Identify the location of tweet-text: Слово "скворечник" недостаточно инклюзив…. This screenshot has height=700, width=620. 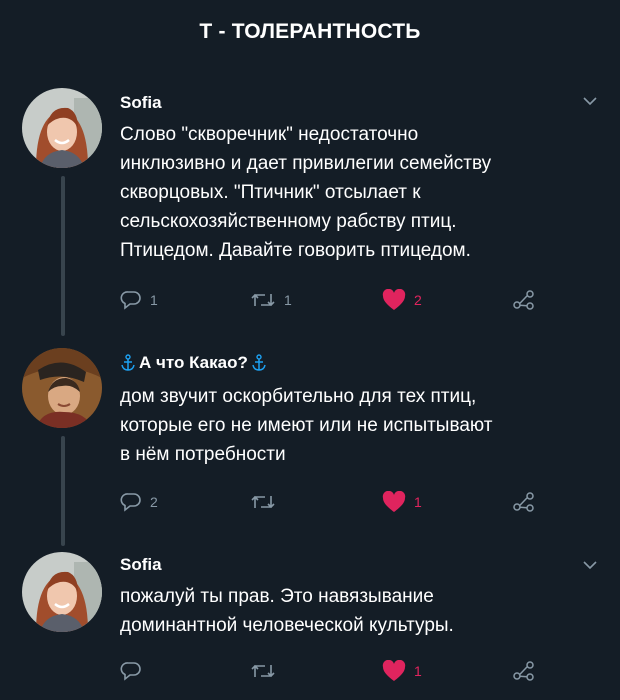
(306, 192).